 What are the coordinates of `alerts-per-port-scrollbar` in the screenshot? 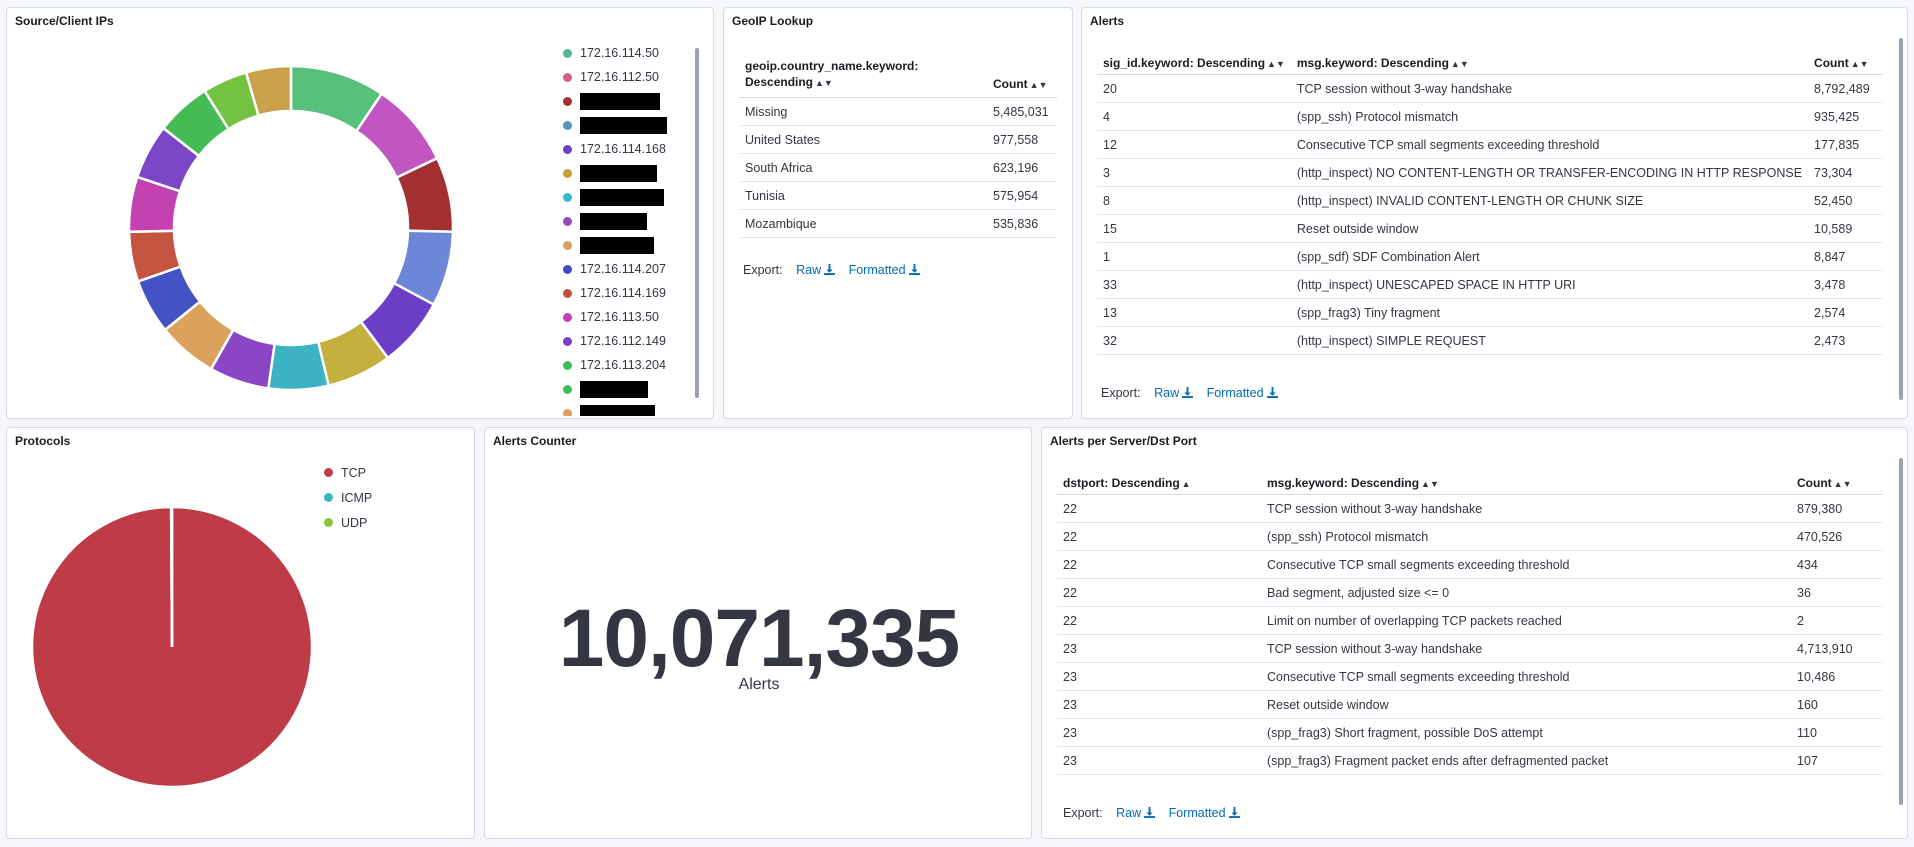 It's located at (1901, 631).